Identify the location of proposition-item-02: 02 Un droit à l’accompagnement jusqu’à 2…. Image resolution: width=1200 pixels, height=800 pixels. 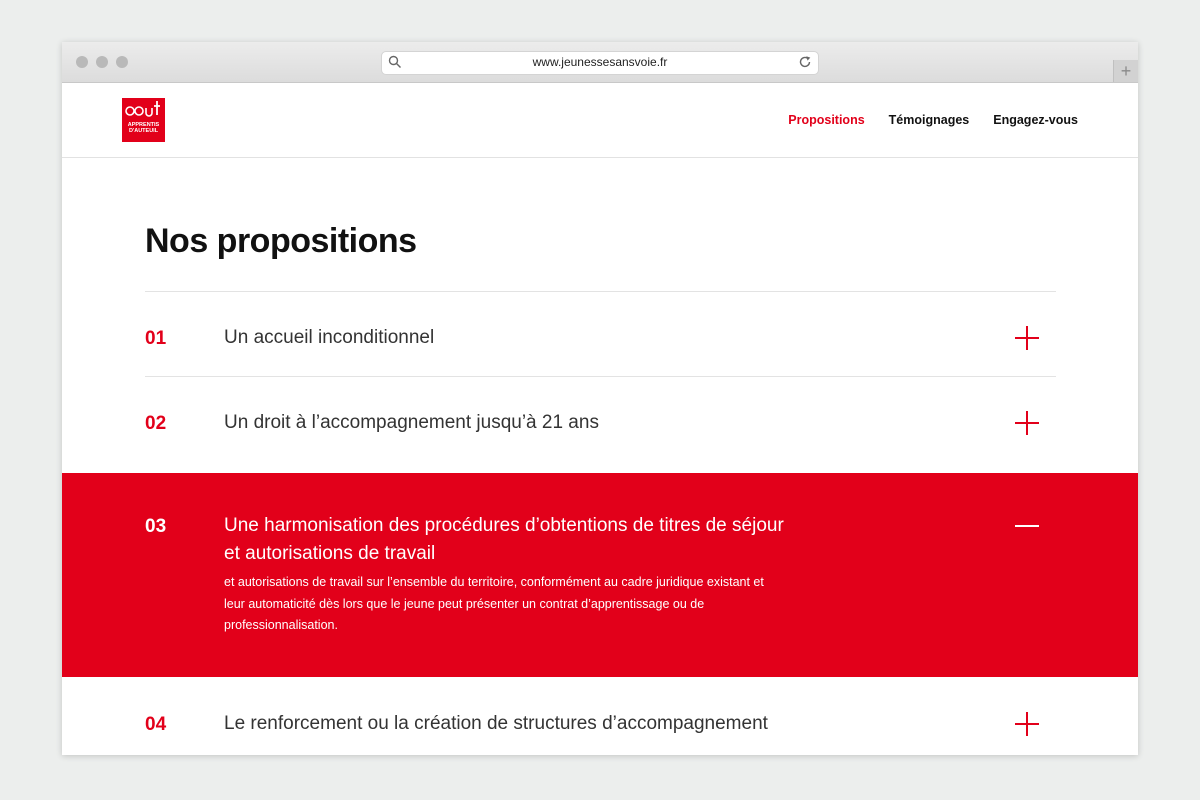
(600, 425).